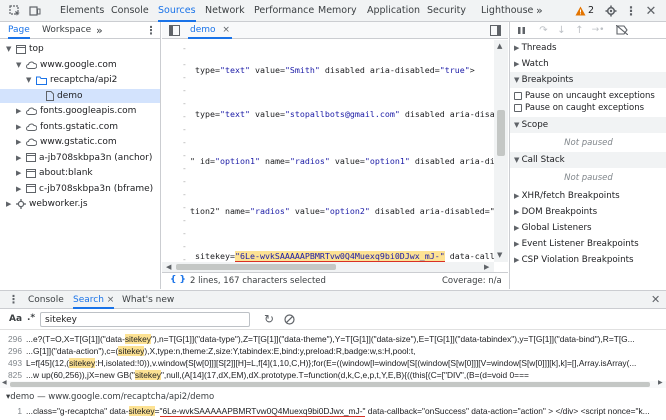 The height and width of the screenshot is (420, 666). Describe the element at coordinates (178, 280) in the screenshot. I see `pretty-print-icon: { }` at that location.